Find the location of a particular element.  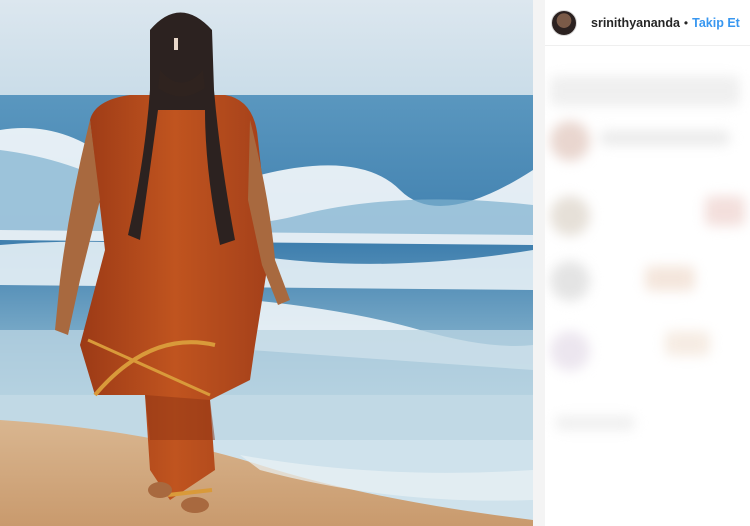

follow-button: Takip Et is located at coordinates (716, 23).